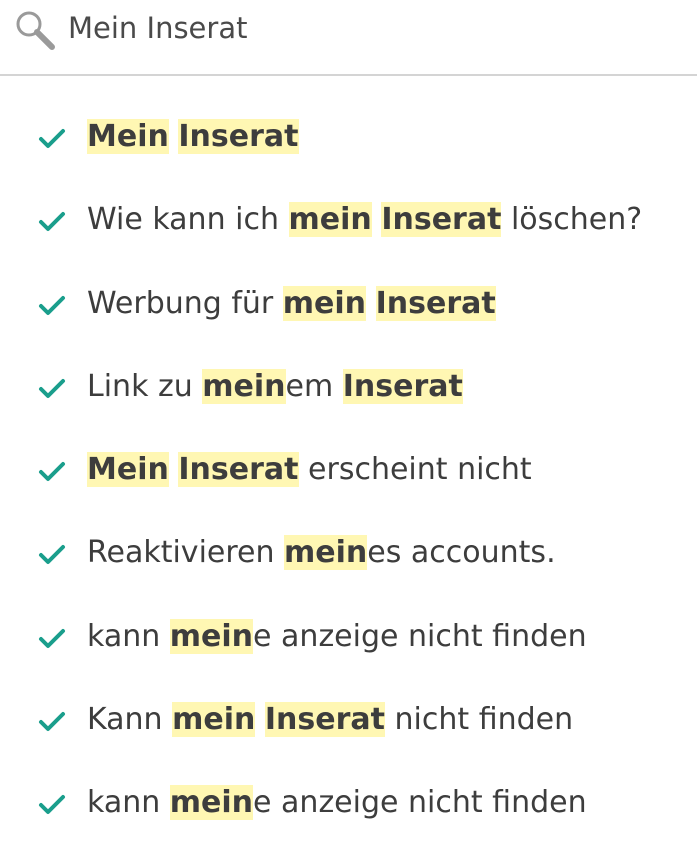  I want to click on search-icon, so click(35, 30).